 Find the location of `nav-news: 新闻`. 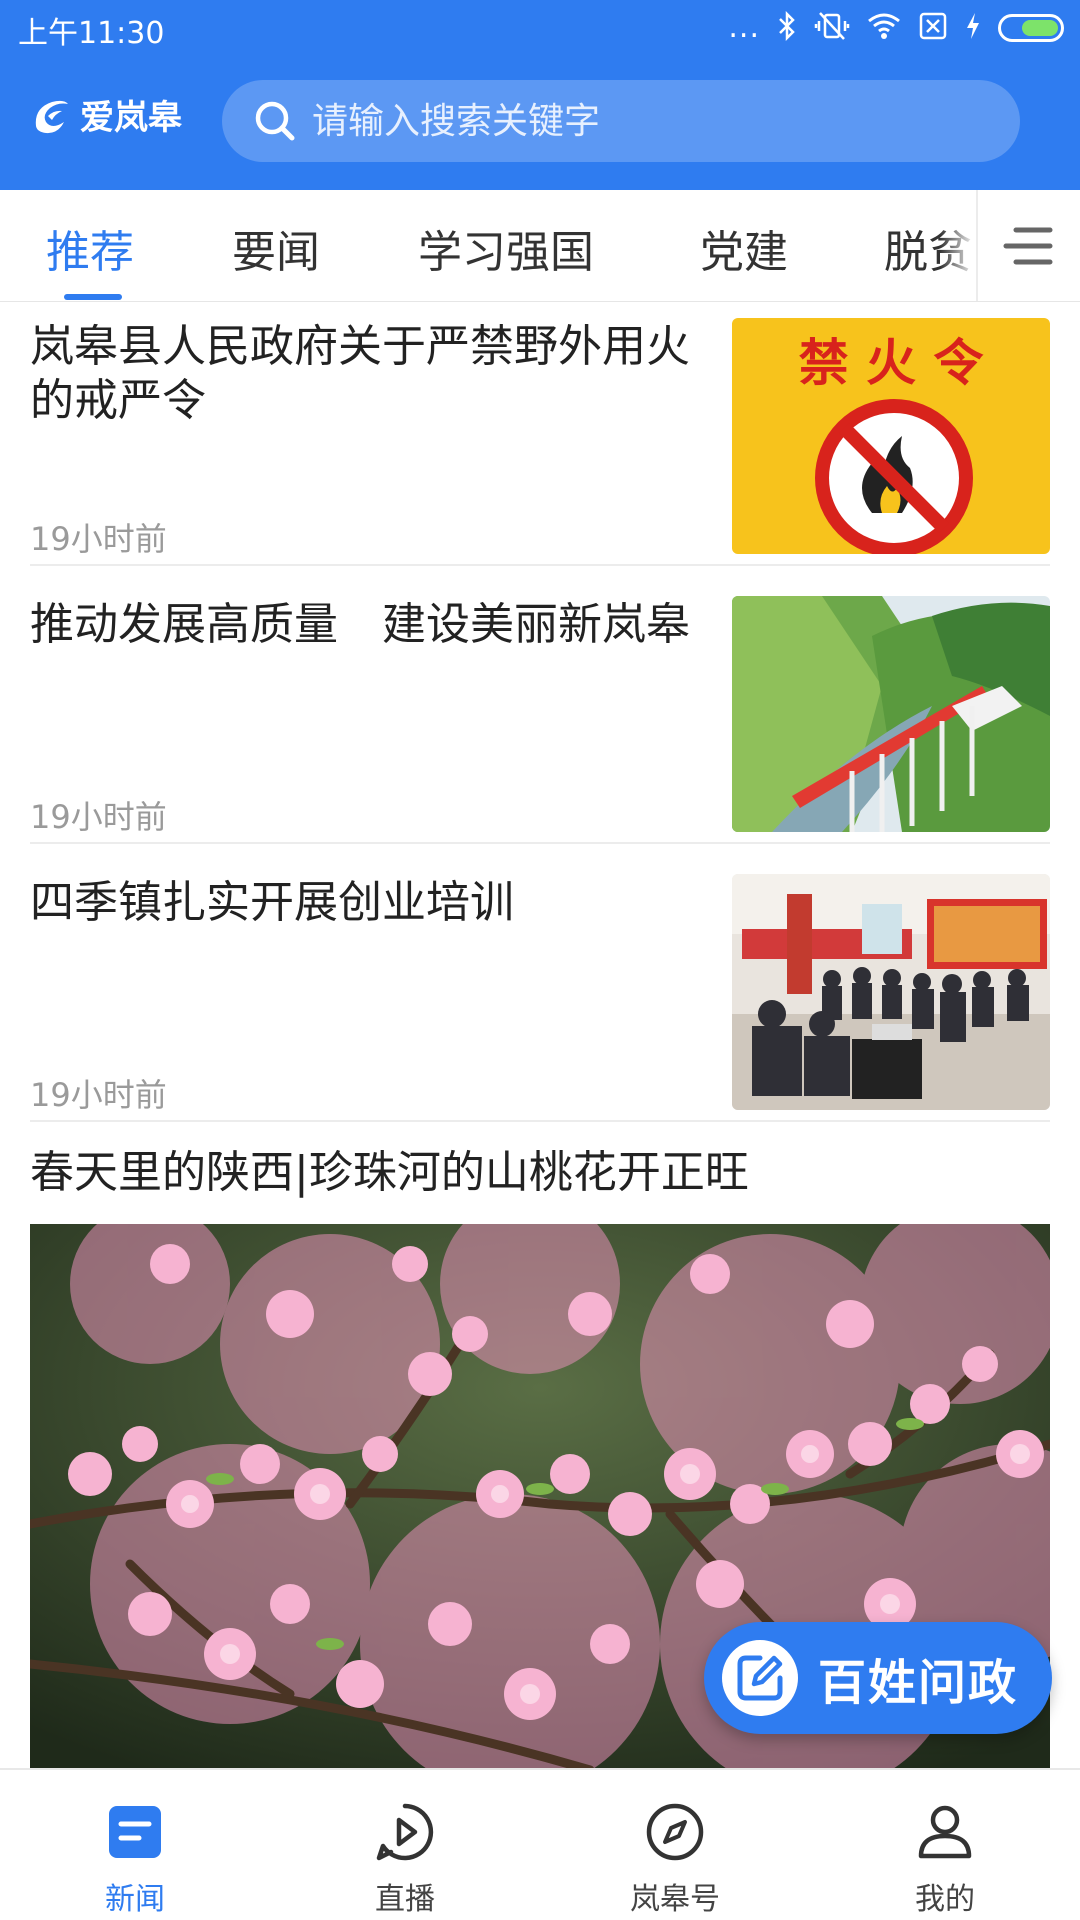

nav-news: 新闻 is located at coordinates (135, 1845).